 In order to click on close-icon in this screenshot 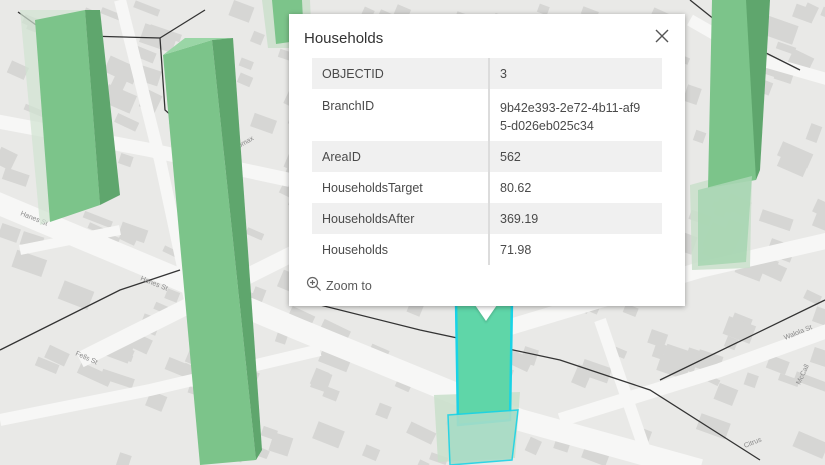, I will do `click(662, 36)`.